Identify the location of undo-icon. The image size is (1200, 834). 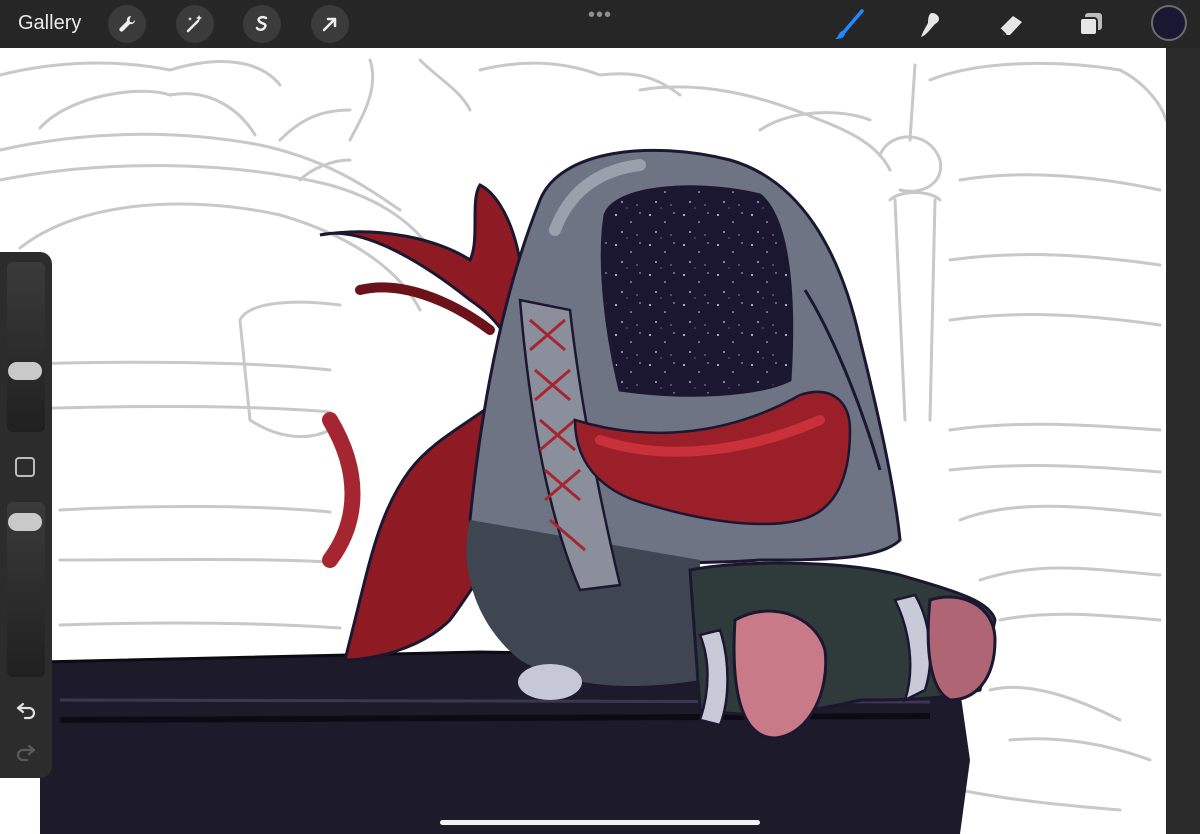
(26, 711).